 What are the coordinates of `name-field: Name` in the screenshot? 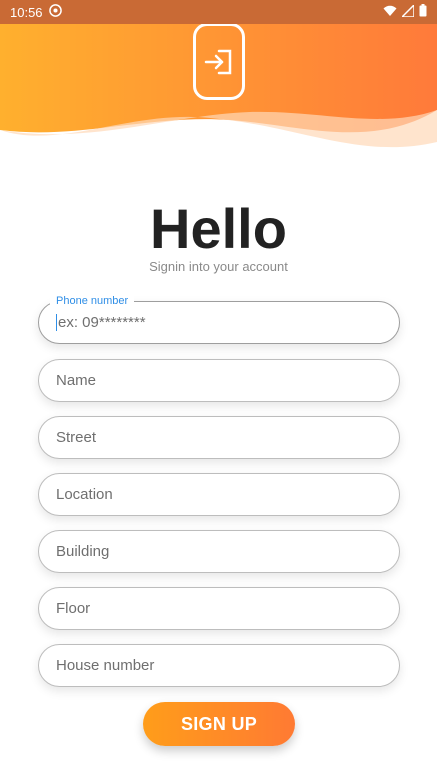 It's located at (219, 380).